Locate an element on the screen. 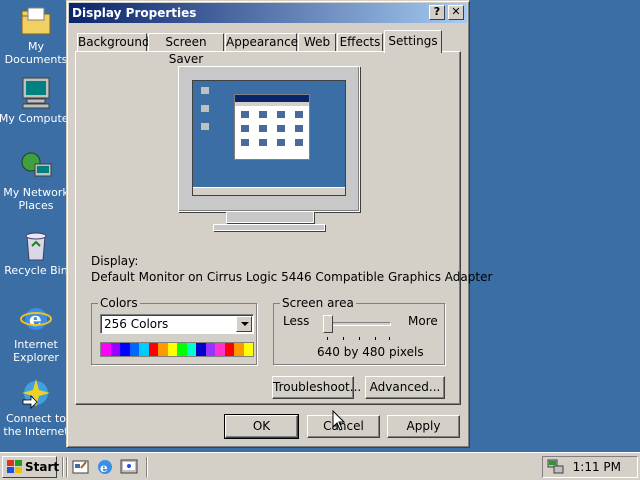  close-button: ✕ is located at coordinates (456, 12).